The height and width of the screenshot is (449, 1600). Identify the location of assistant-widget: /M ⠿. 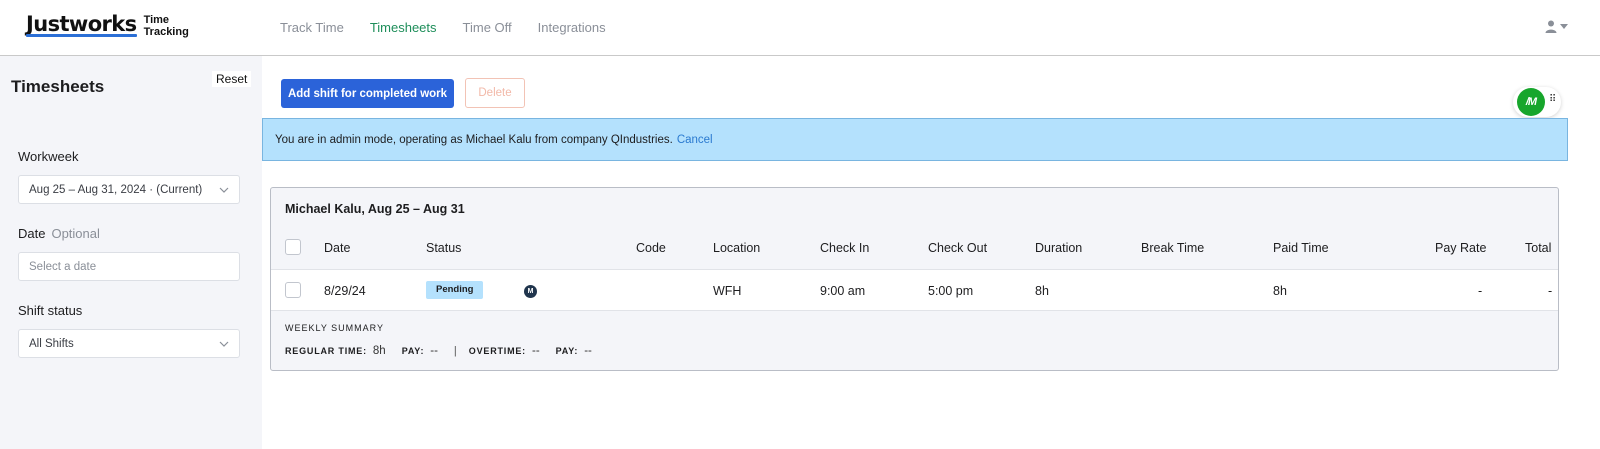
(1537, 102).